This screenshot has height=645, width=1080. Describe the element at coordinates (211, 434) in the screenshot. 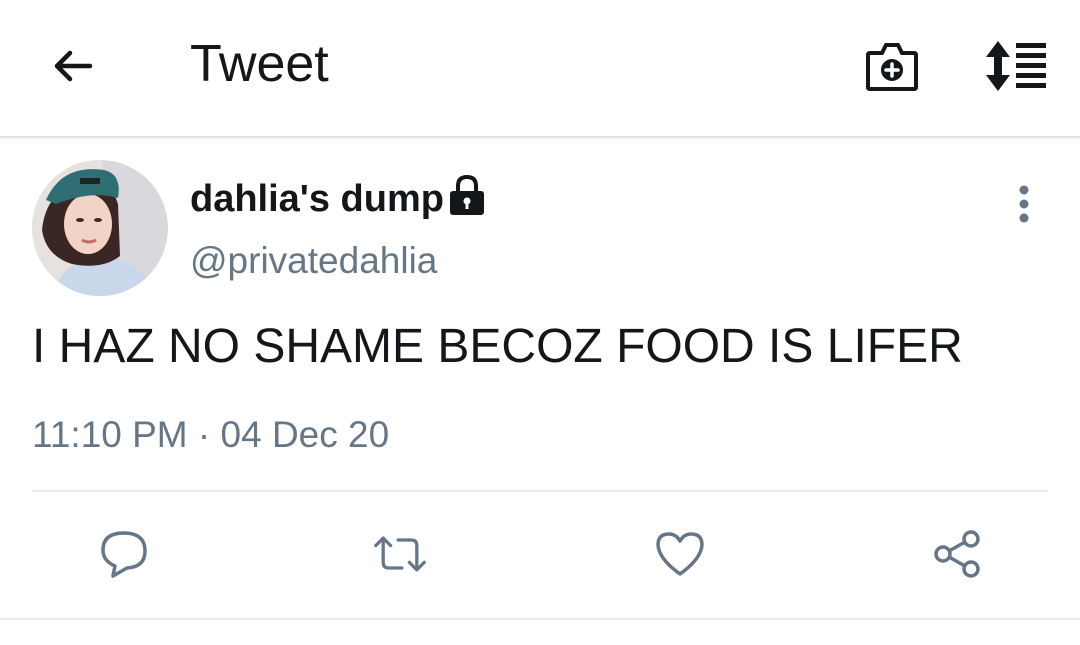

I see `tweet-timestamp: 11:10 PM · 04 Dec 20` at that location.